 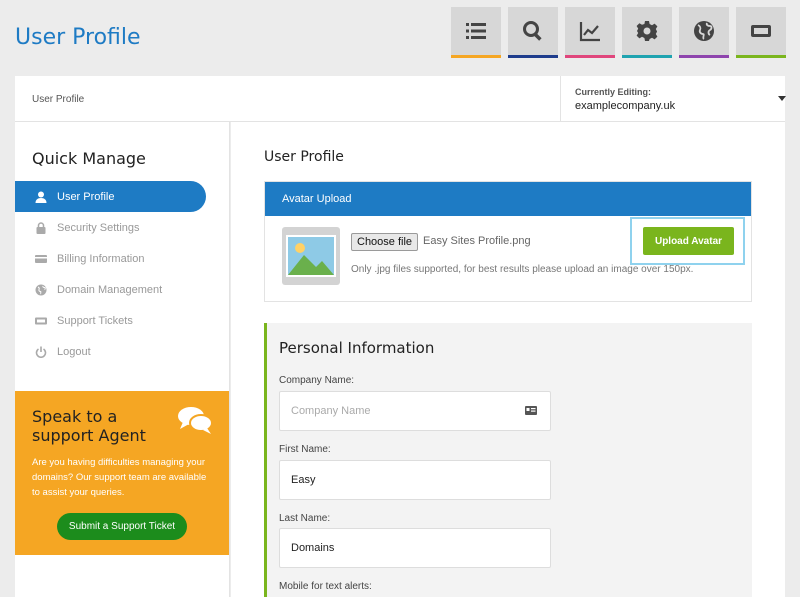 I want to click on first-name-label: First Name:, so click(x=305, y=449).